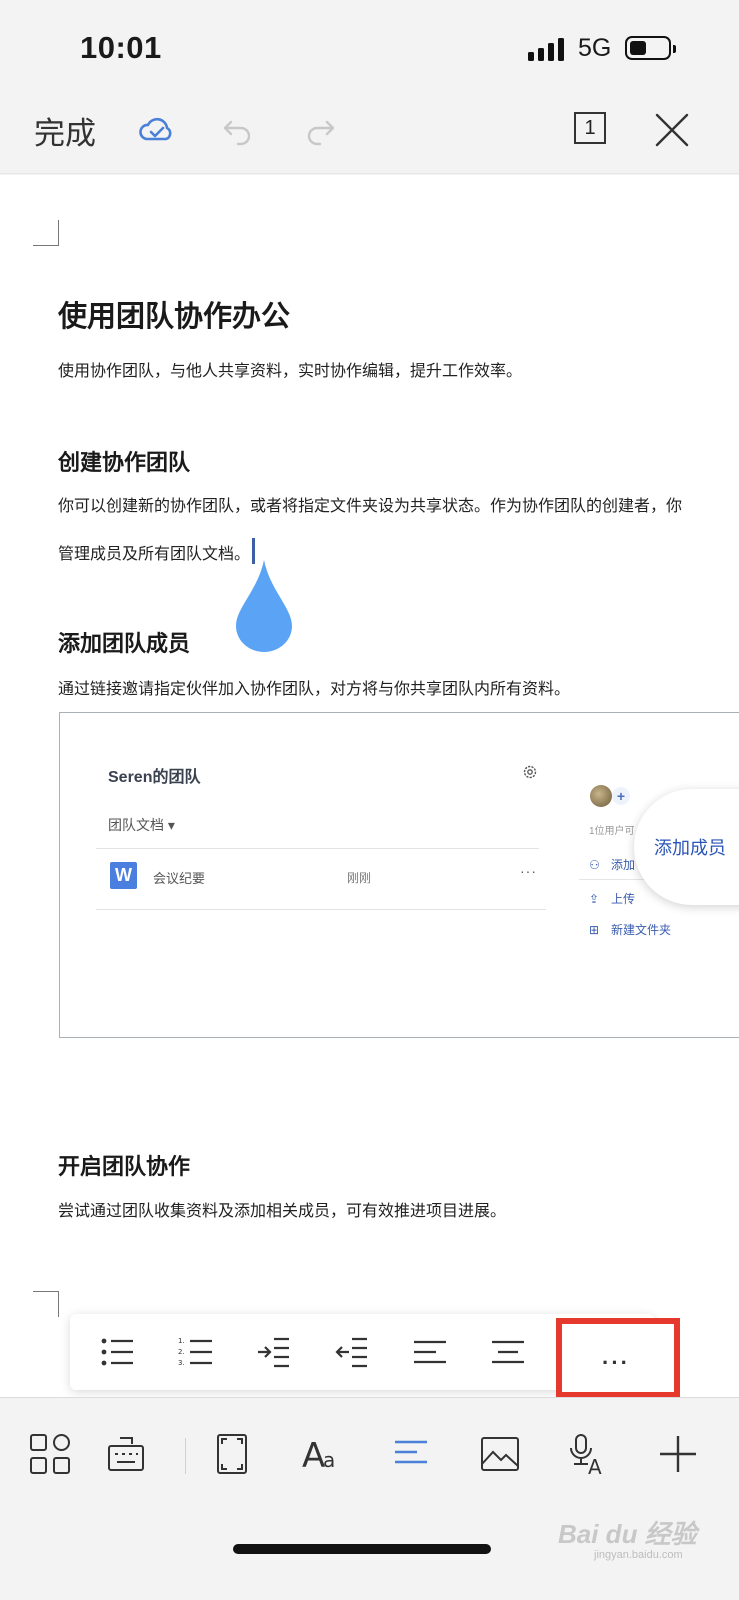 Image resolution: width=739 pixels, height=1600 pixels. I want to click on more-options-button: ···, so click(618, 1358).